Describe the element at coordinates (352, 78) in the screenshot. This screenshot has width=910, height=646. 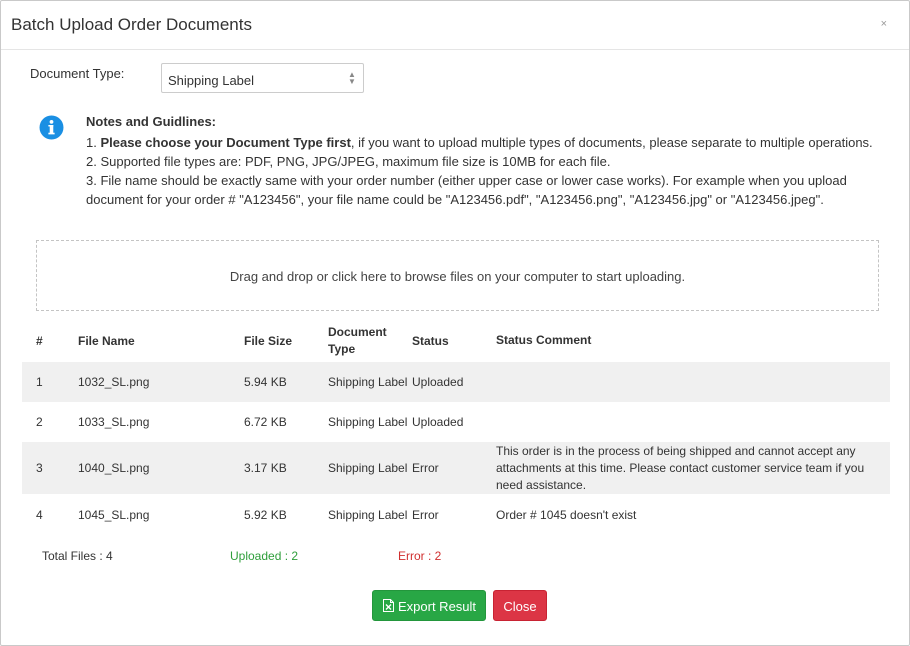
I see `select-arrows-icon: ▲ ▼` at that location.